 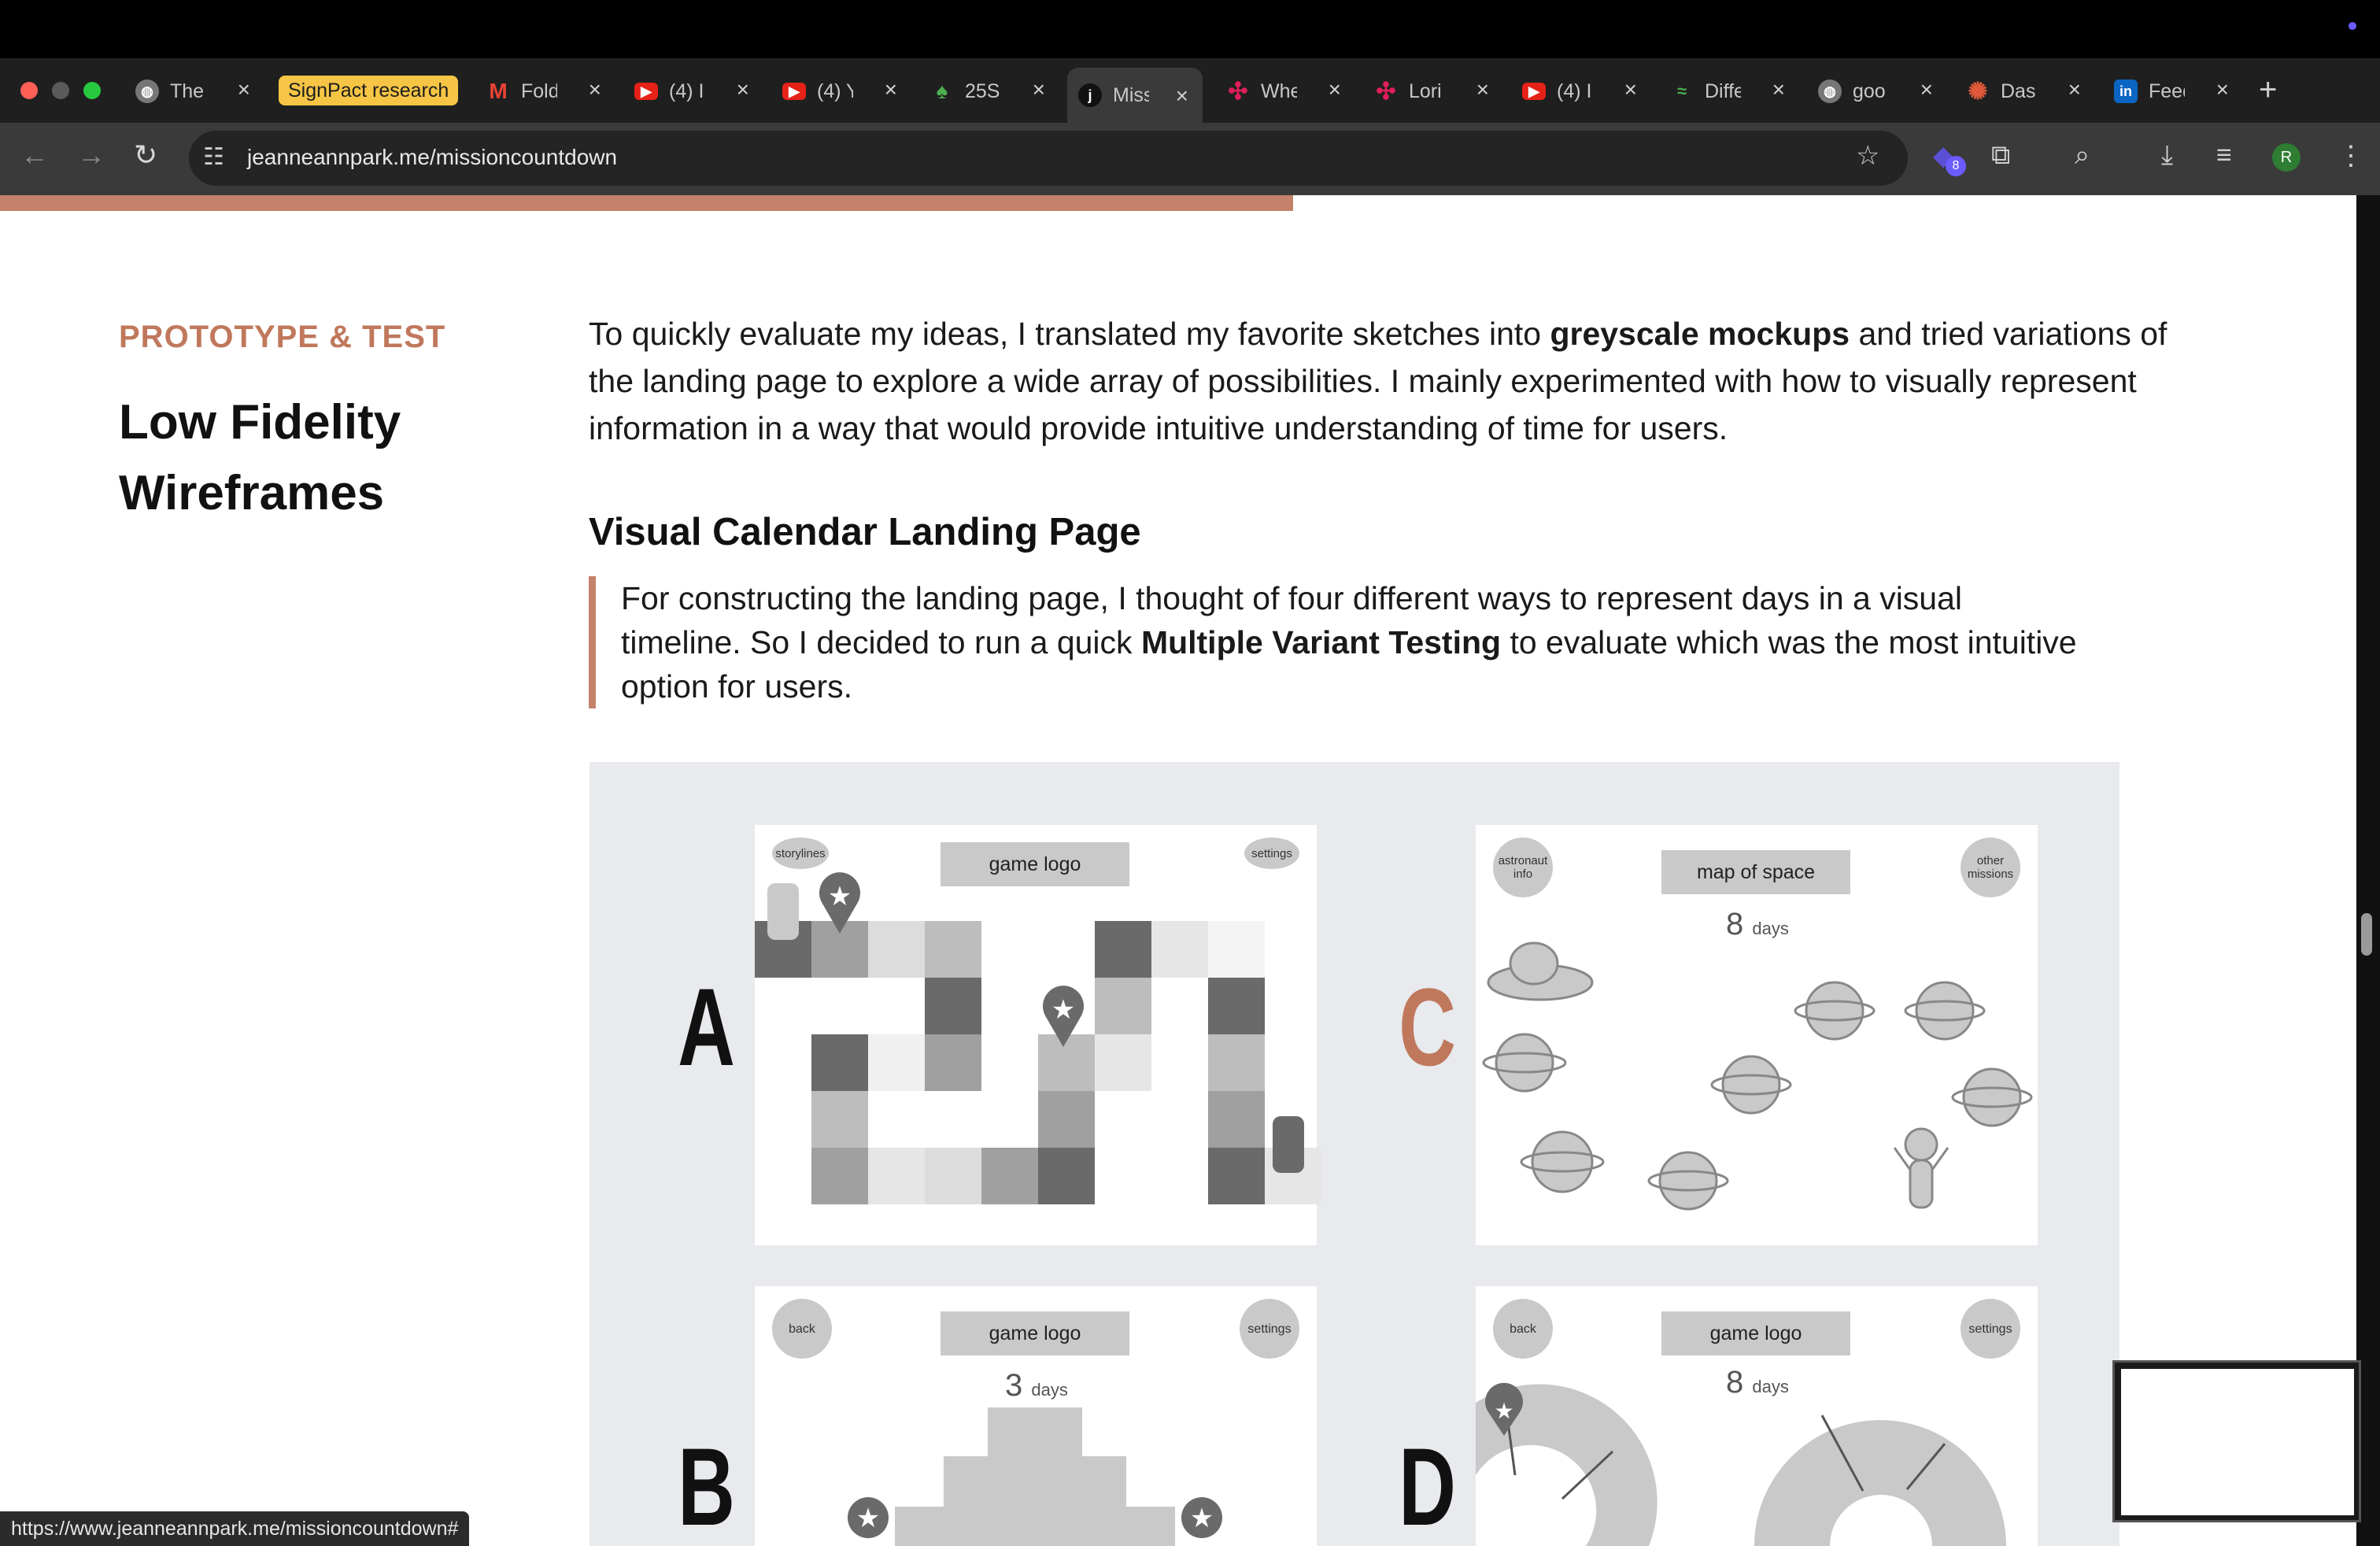 I want to click on tab-25s: ♠ 25S ×, so click(x=988, y=91).